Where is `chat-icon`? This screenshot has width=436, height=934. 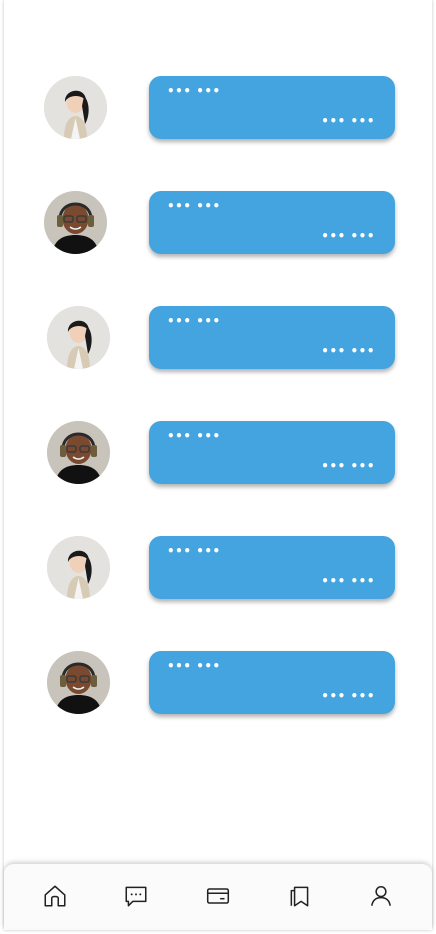
chat-icon is located at coordinates (136, 896).